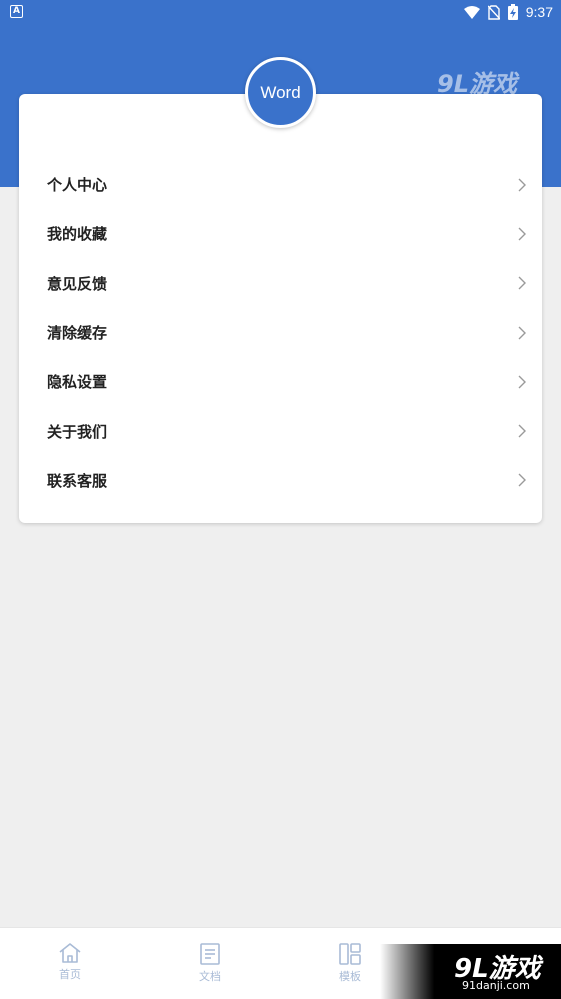 This screenshot has width=561, height=999. What do you see at coordinates (77, 333) in the screenshot?
I see `menu-item-label: 清除缓存` at bounding box center [77, 333].